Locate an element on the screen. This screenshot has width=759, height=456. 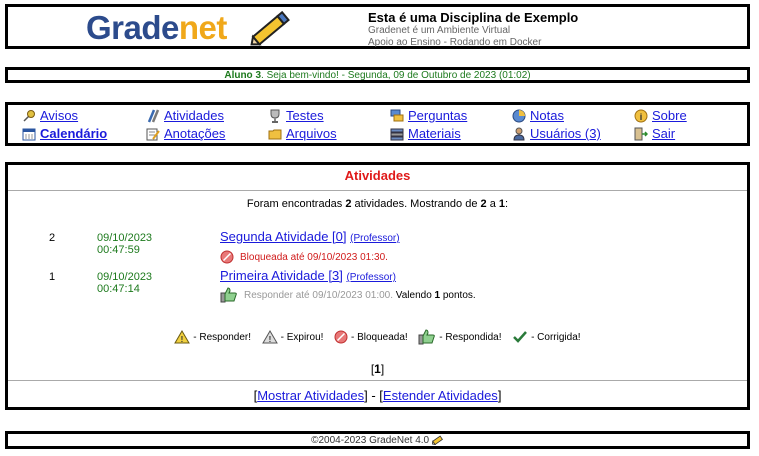
nav-link-testes: Testes is located at coordinates (305, 115).